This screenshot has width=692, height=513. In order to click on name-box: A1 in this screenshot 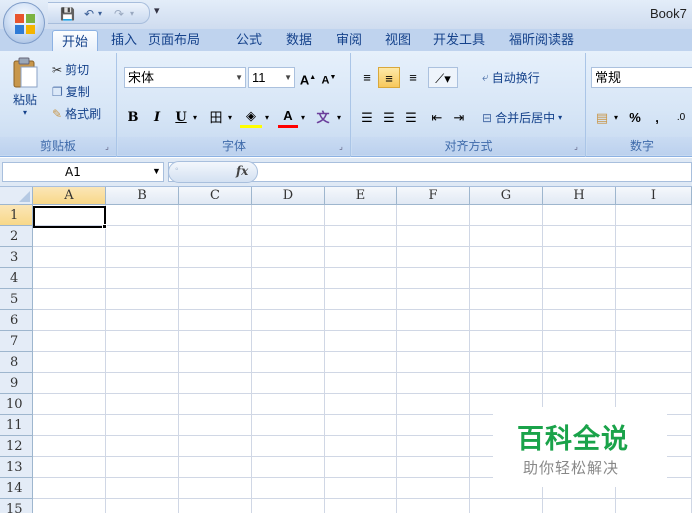, I will do `click(83, 172)`.